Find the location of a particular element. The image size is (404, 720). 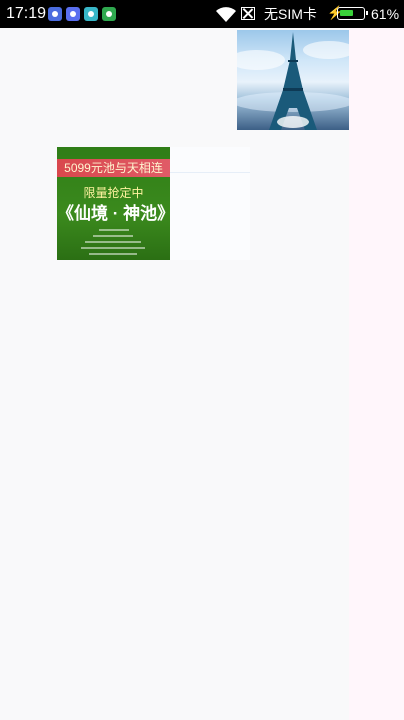

divider is located at coordinates (210, 172).